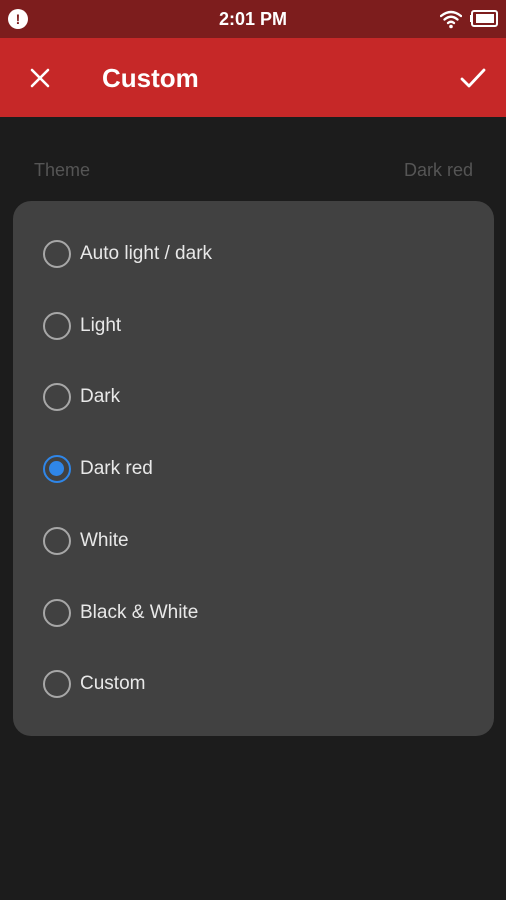  What do you see at coordinates (150, 78) in the screenshot?
I see `page-title: Custom` at bounding box center [150, 78].